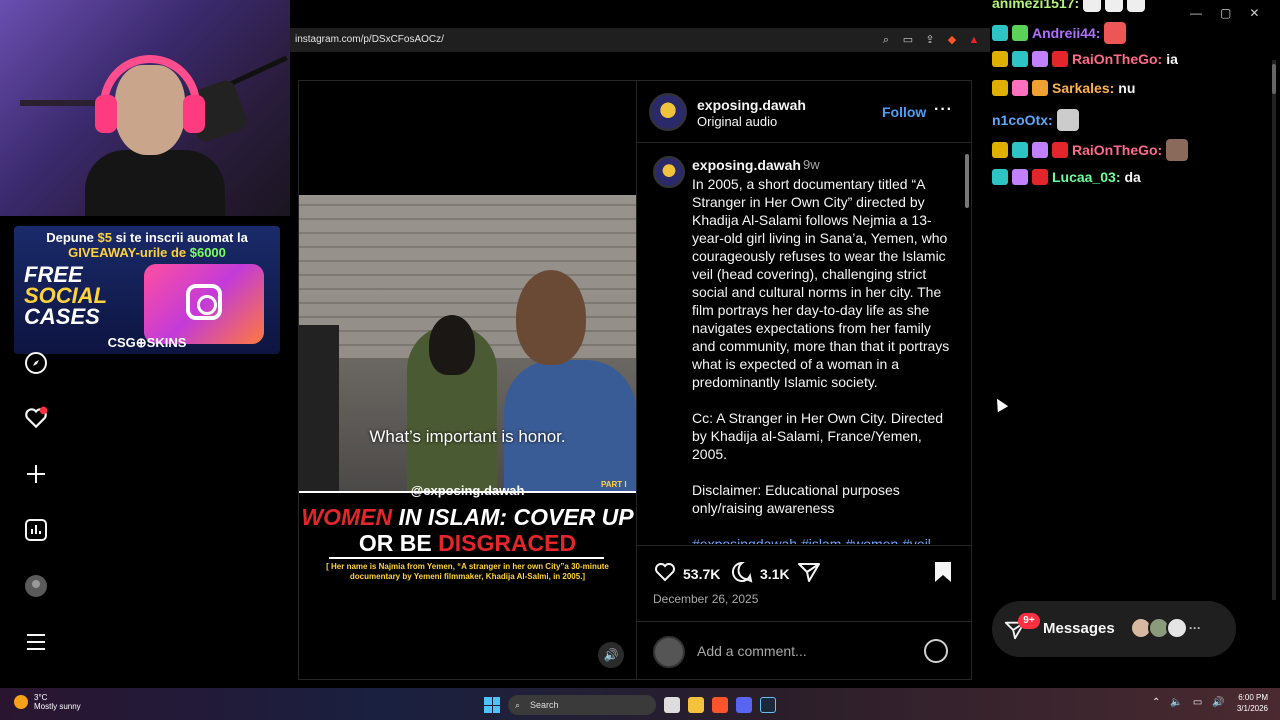 This screenshot has width=1280, height=720. Describe the element at coordinates (720, 705) in the screenshot. I see `brave-browser-icon` at that location.